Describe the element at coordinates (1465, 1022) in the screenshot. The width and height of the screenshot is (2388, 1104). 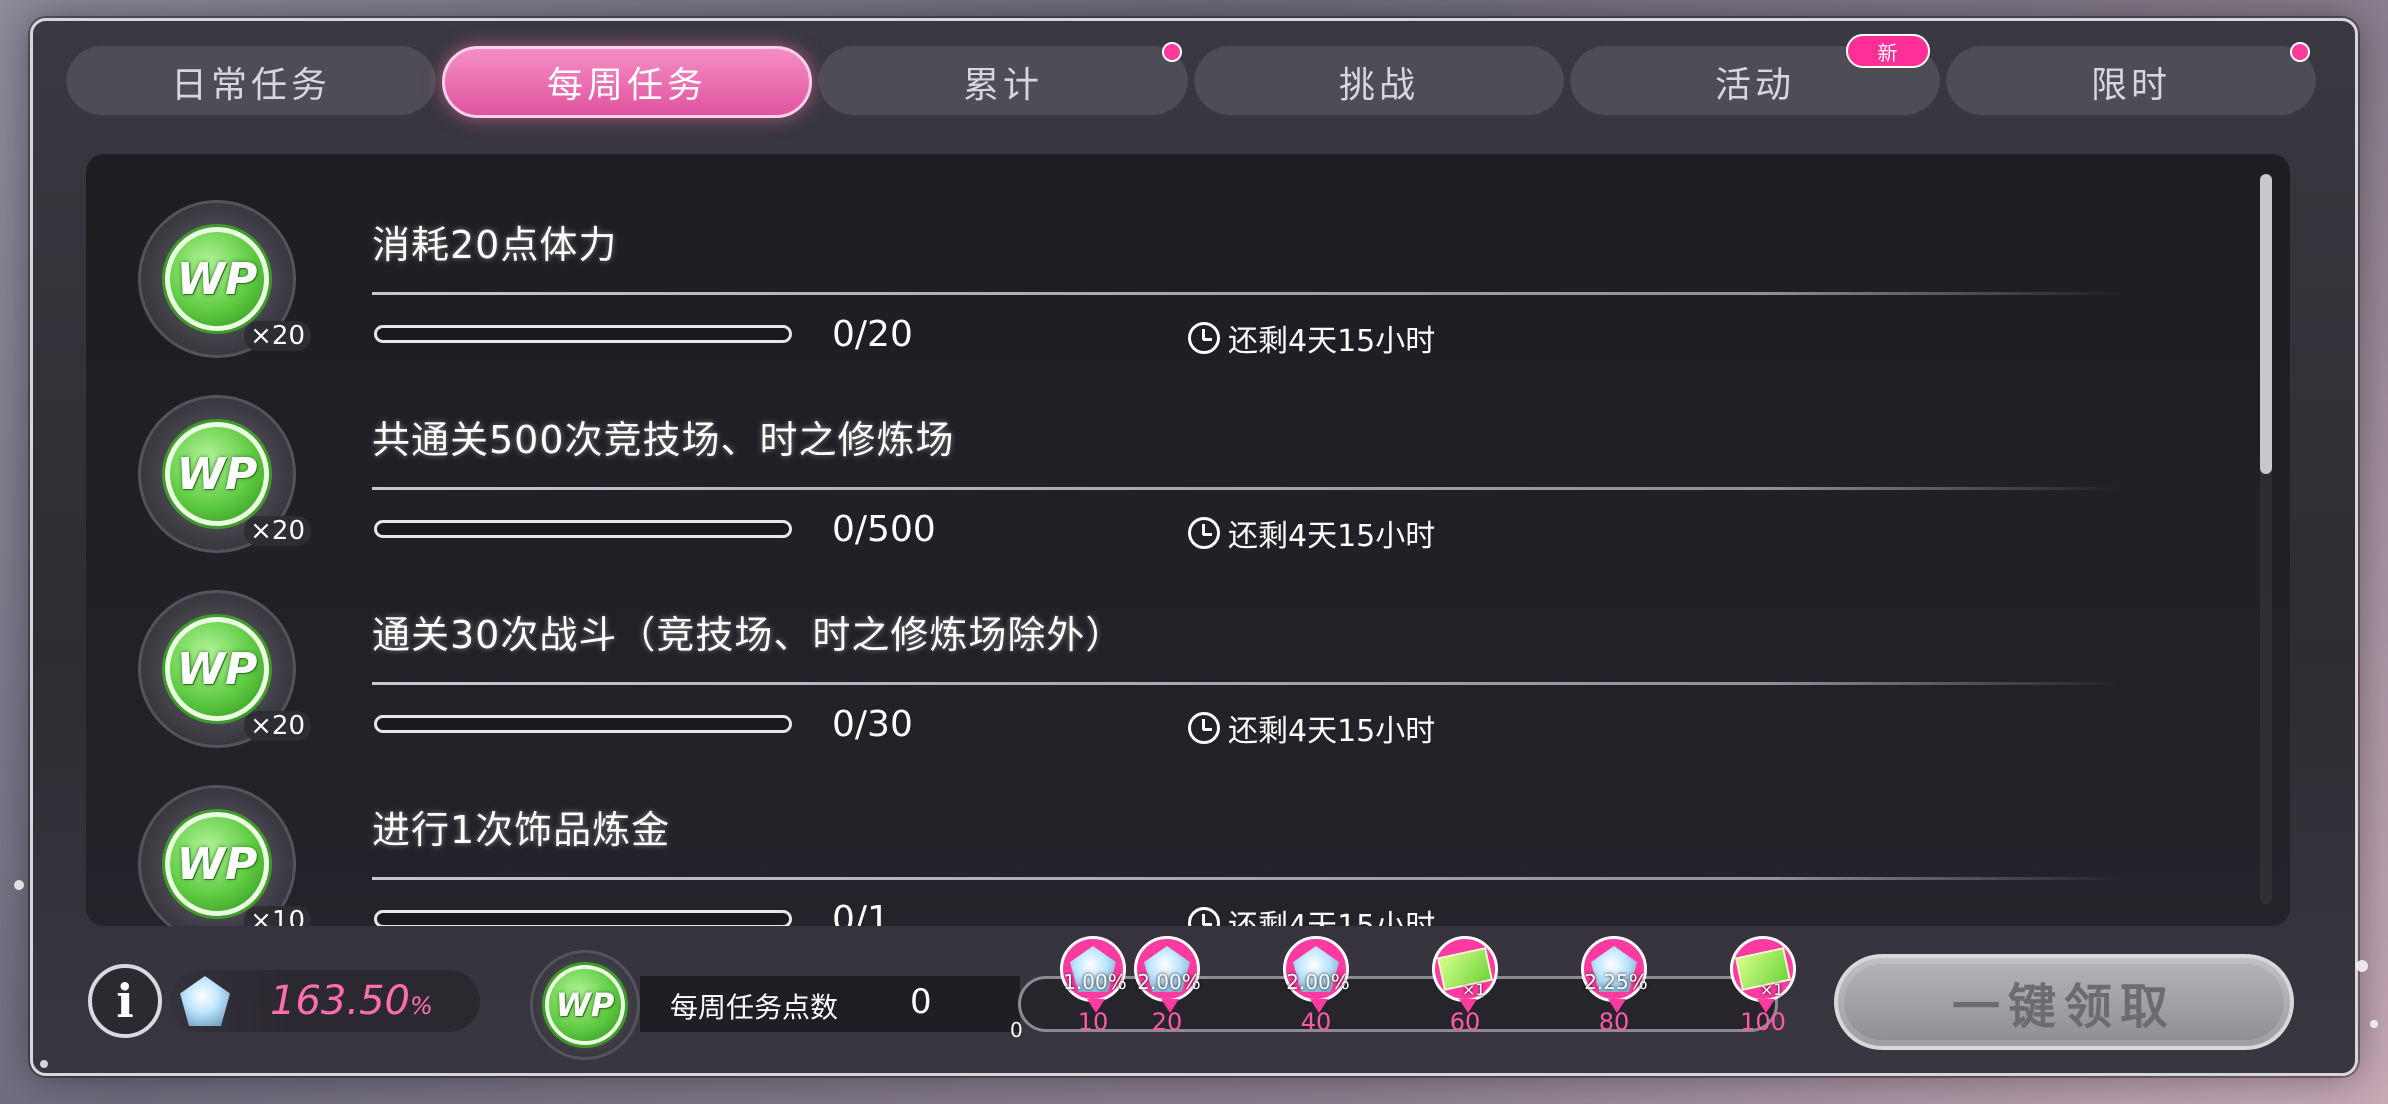
I see `milestone-points: 60` at that location.